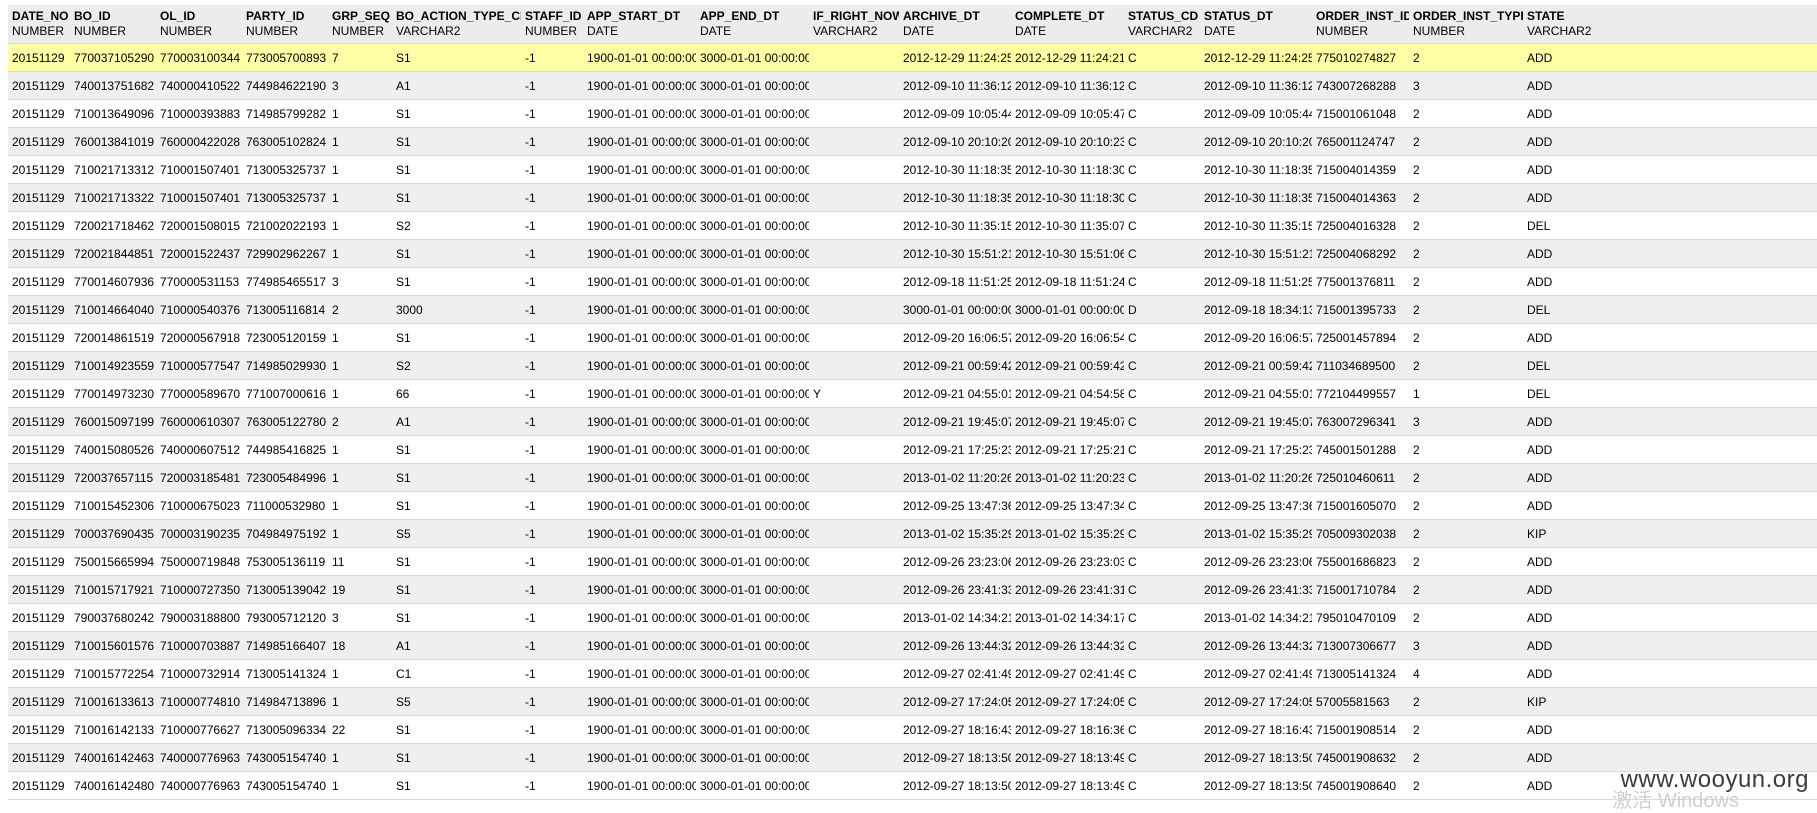  What do you see at coordinates (1067, 645) in the screenshot?
I see `table-cell: 2012-09-26 13:44:32` at bounding box center [1067, 645].